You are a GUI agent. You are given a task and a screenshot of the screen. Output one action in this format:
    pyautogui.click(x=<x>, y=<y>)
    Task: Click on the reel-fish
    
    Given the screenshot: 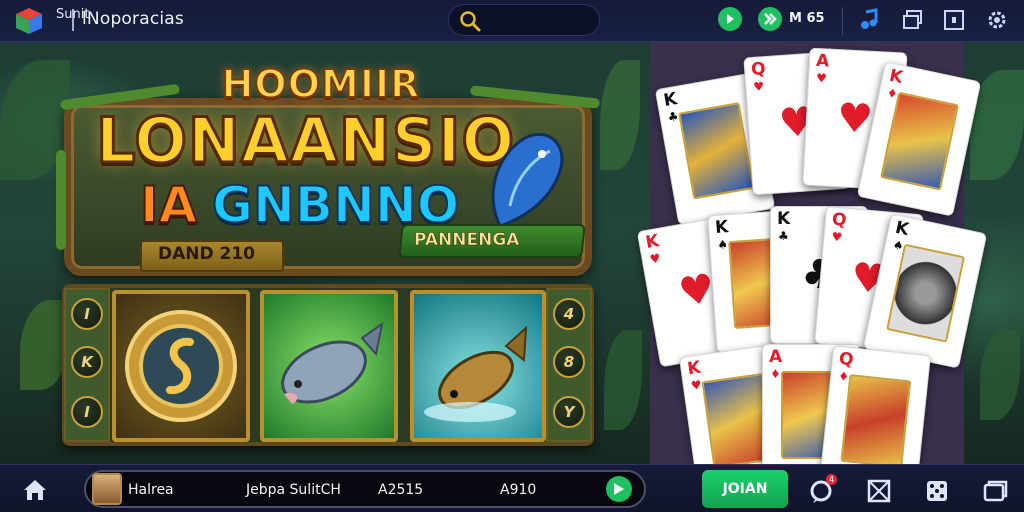 What is the action you would take?
    pyautogui.click(x=329, y=366)
    